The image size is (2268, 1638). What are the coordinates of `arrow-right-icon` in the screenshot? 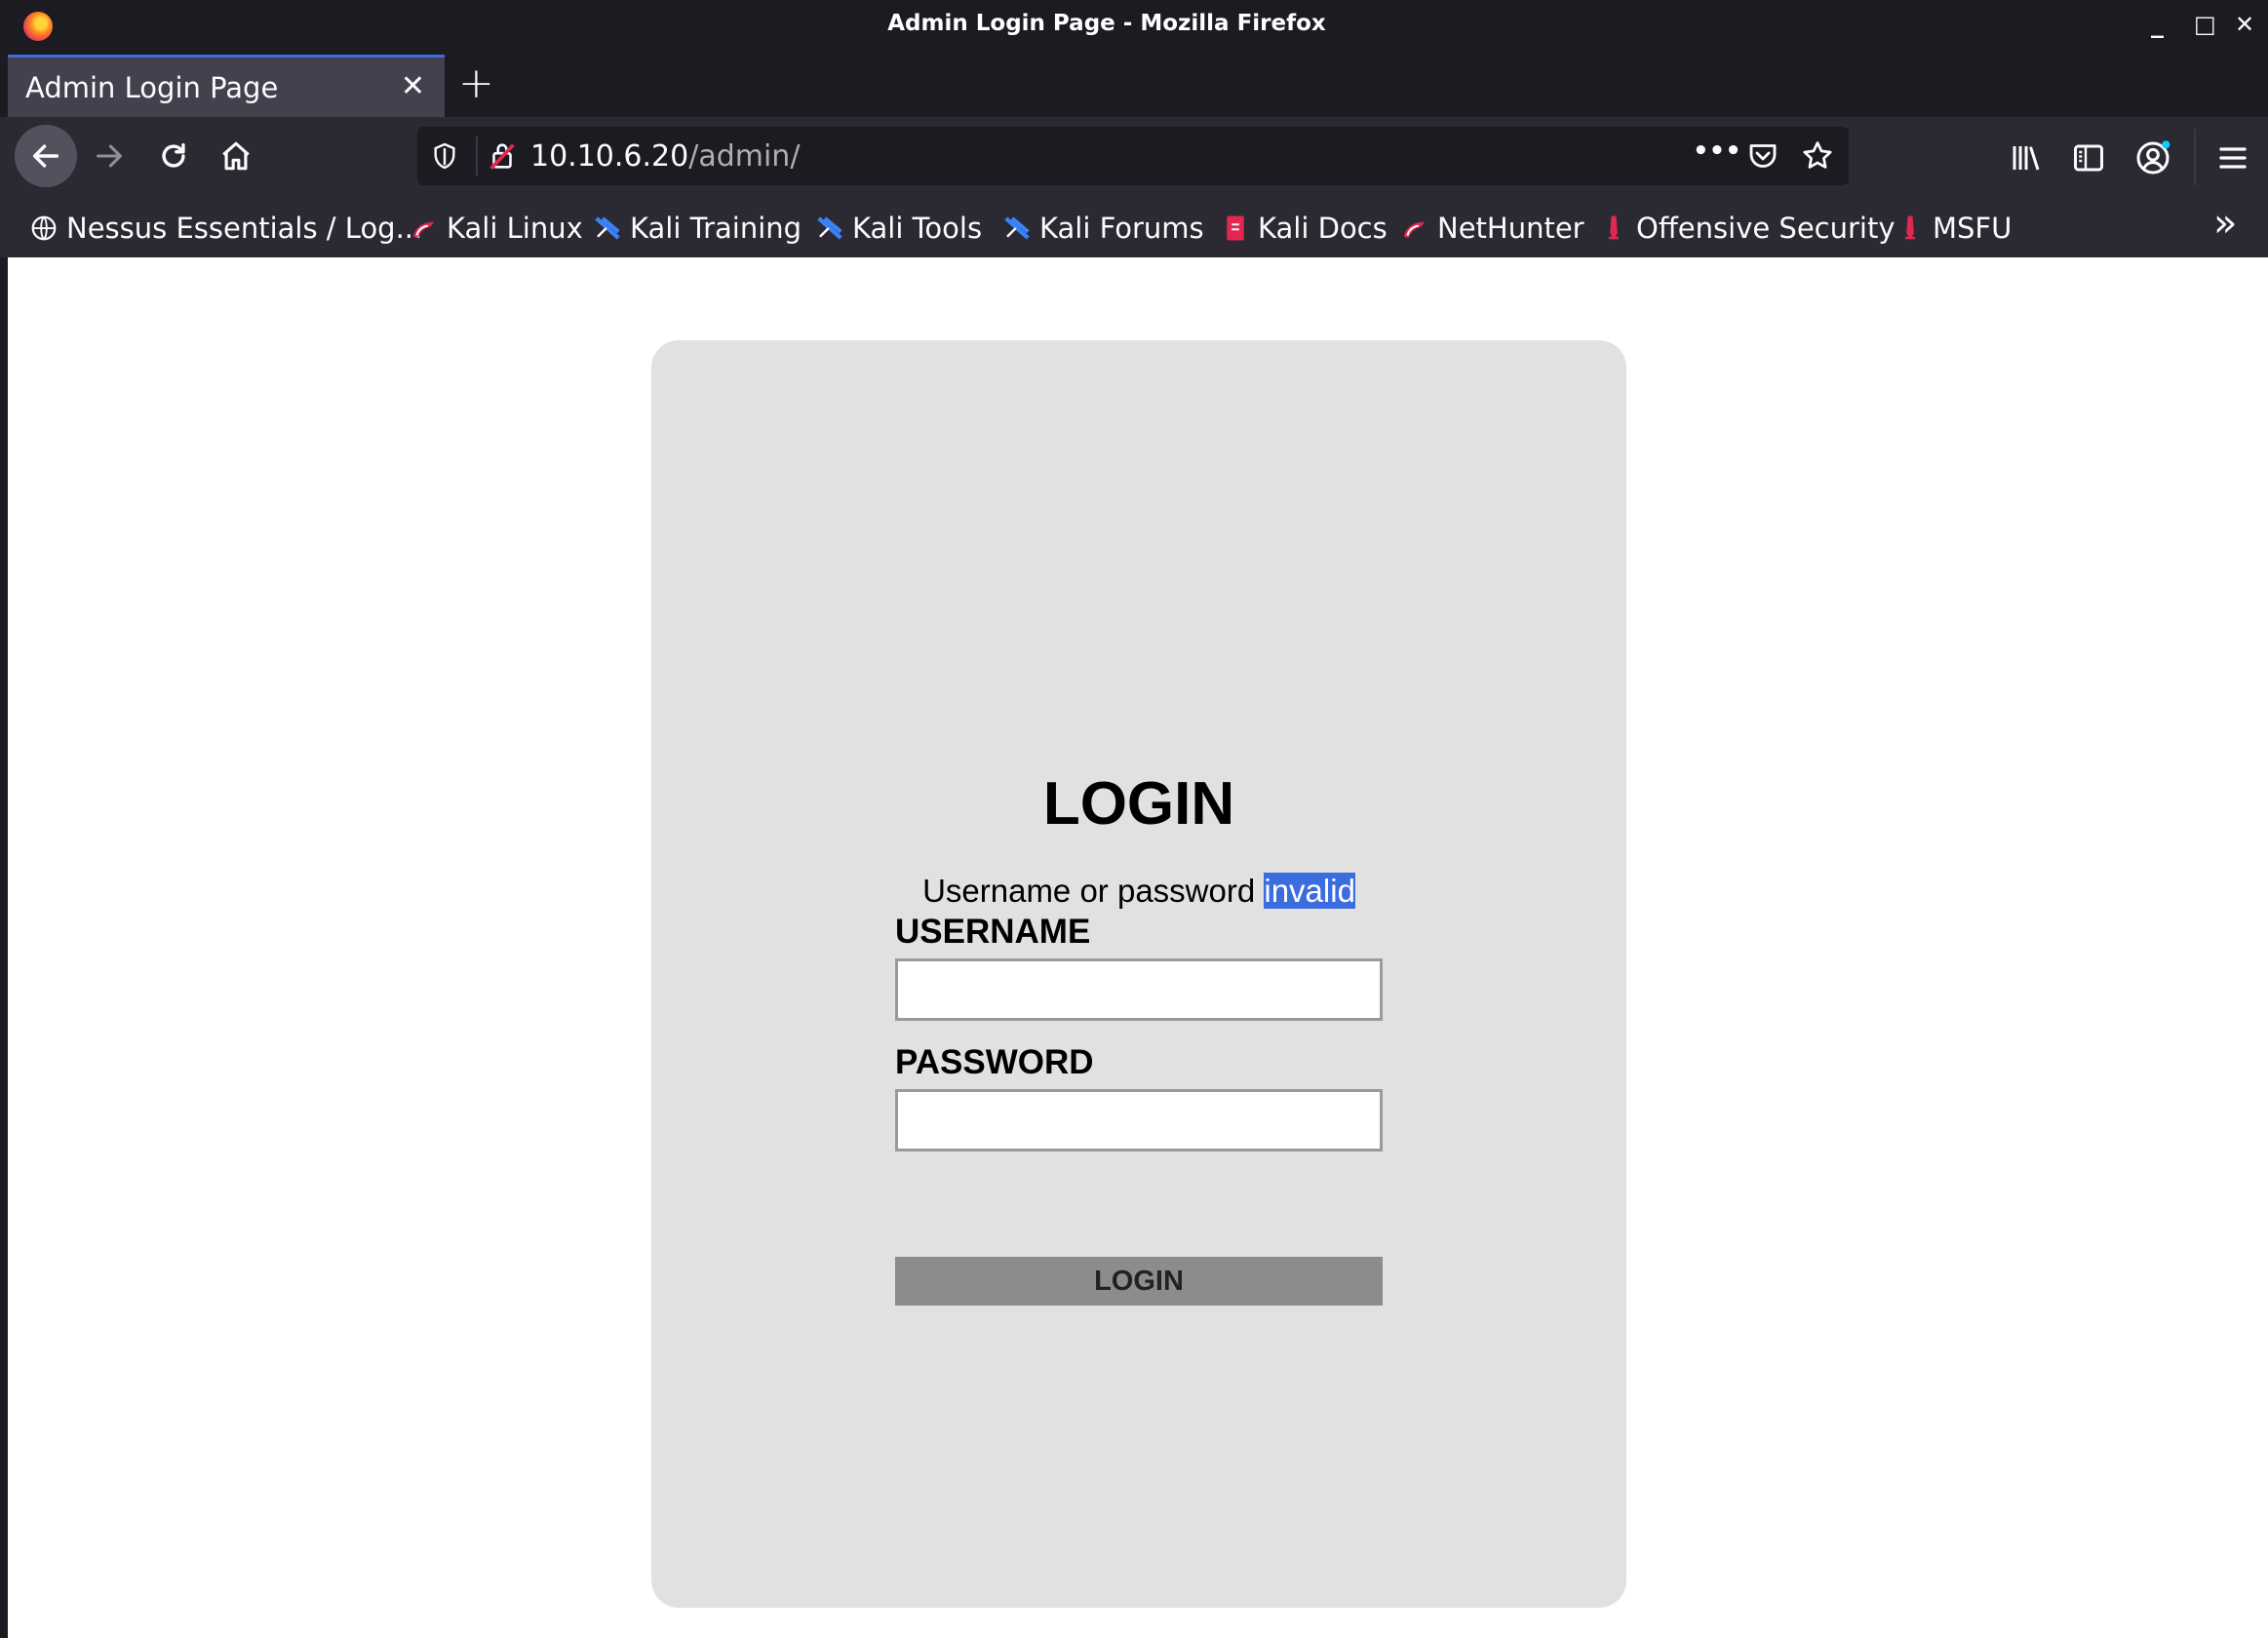 It's located at (110, 156).